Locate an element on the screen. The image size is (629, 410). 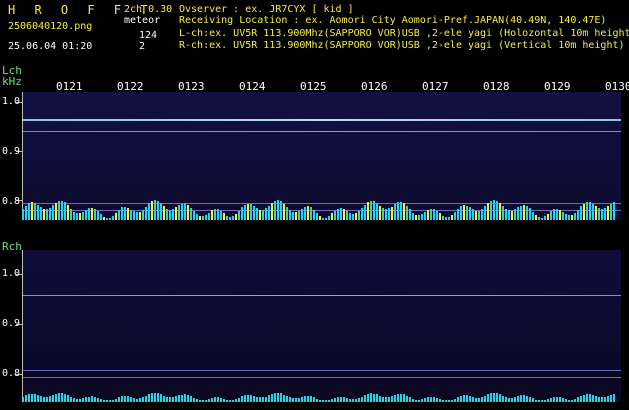
time-tick-0130: 0130 is located at coordinates (617, 86).